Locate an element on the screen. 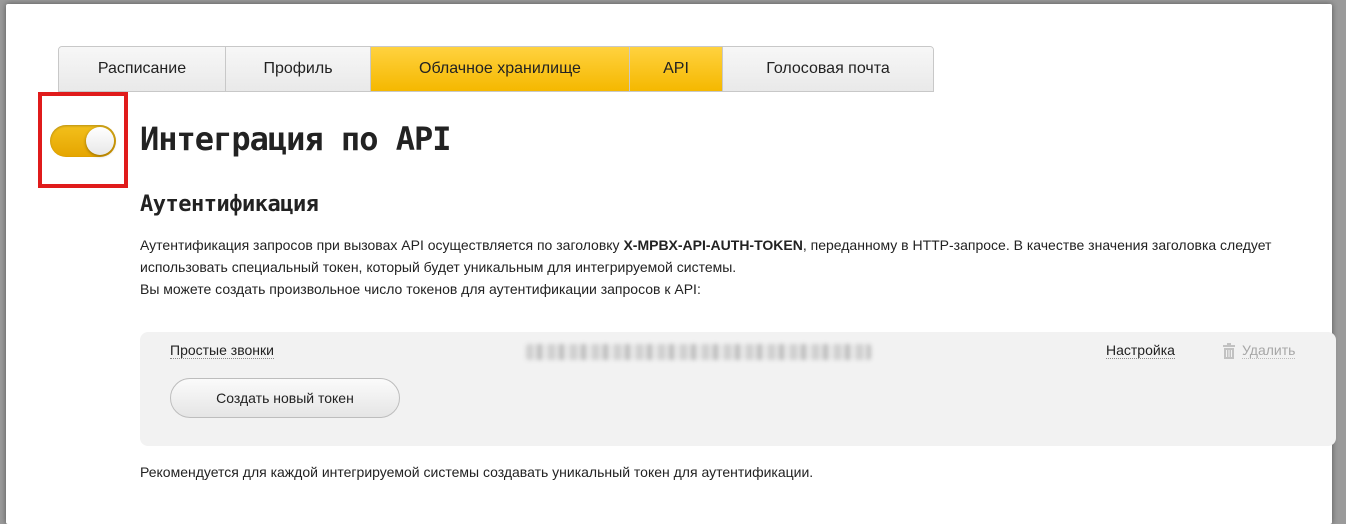 This screenshot has width=1346, height=524. tab-voicemail: Голосовая почта is located at coordinates (828, 69).